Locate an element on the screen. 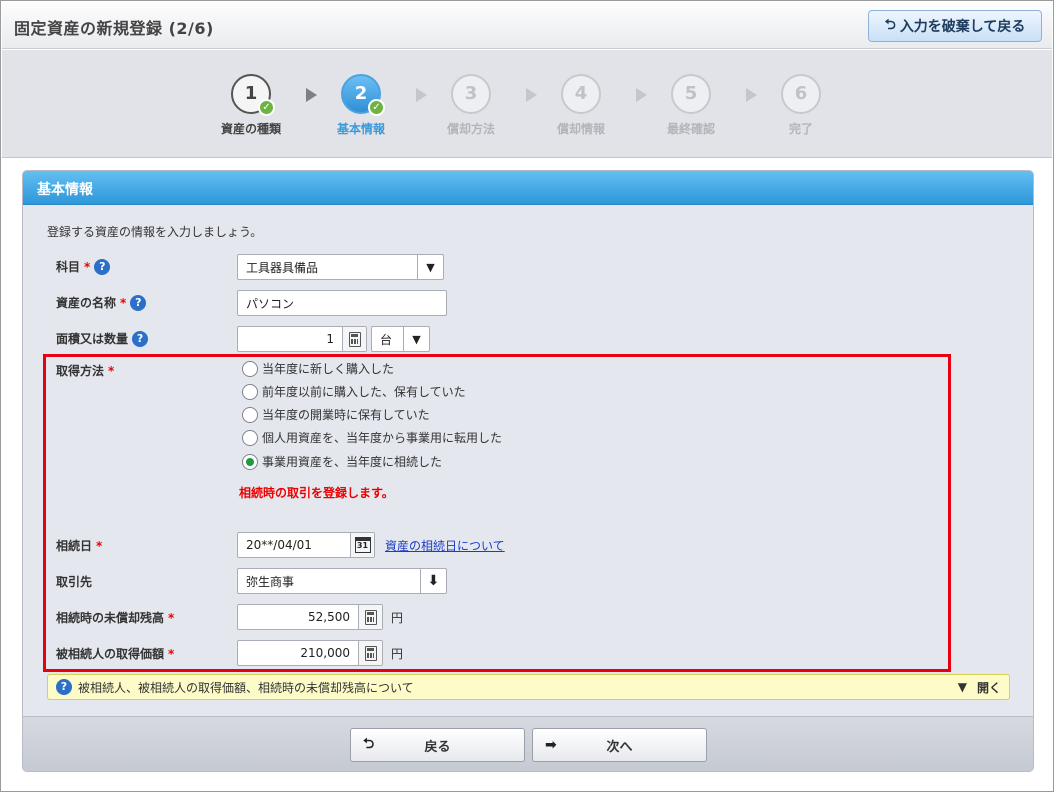 This screenshot has height=792, width=1054. calendar-button: 31 is located at coordinates (362, 545).